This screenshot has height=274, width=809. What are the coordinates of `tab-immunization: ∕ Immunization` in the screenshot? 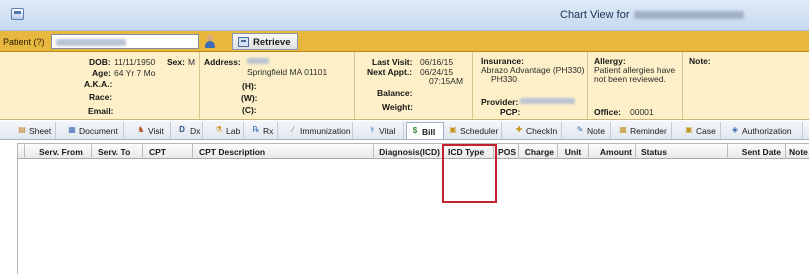 It's located at (319, 130).